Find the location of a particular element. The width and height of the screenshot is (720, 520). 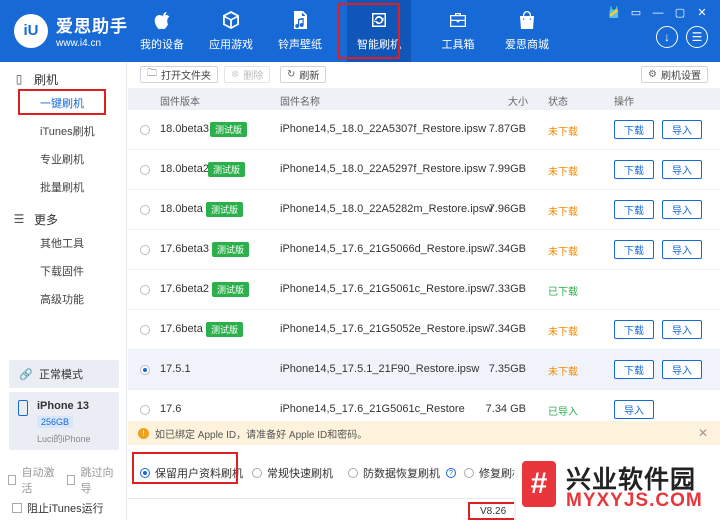

device-card: iPhone 13 256GB Luci的iPhone is located at coordinates (64, 421).